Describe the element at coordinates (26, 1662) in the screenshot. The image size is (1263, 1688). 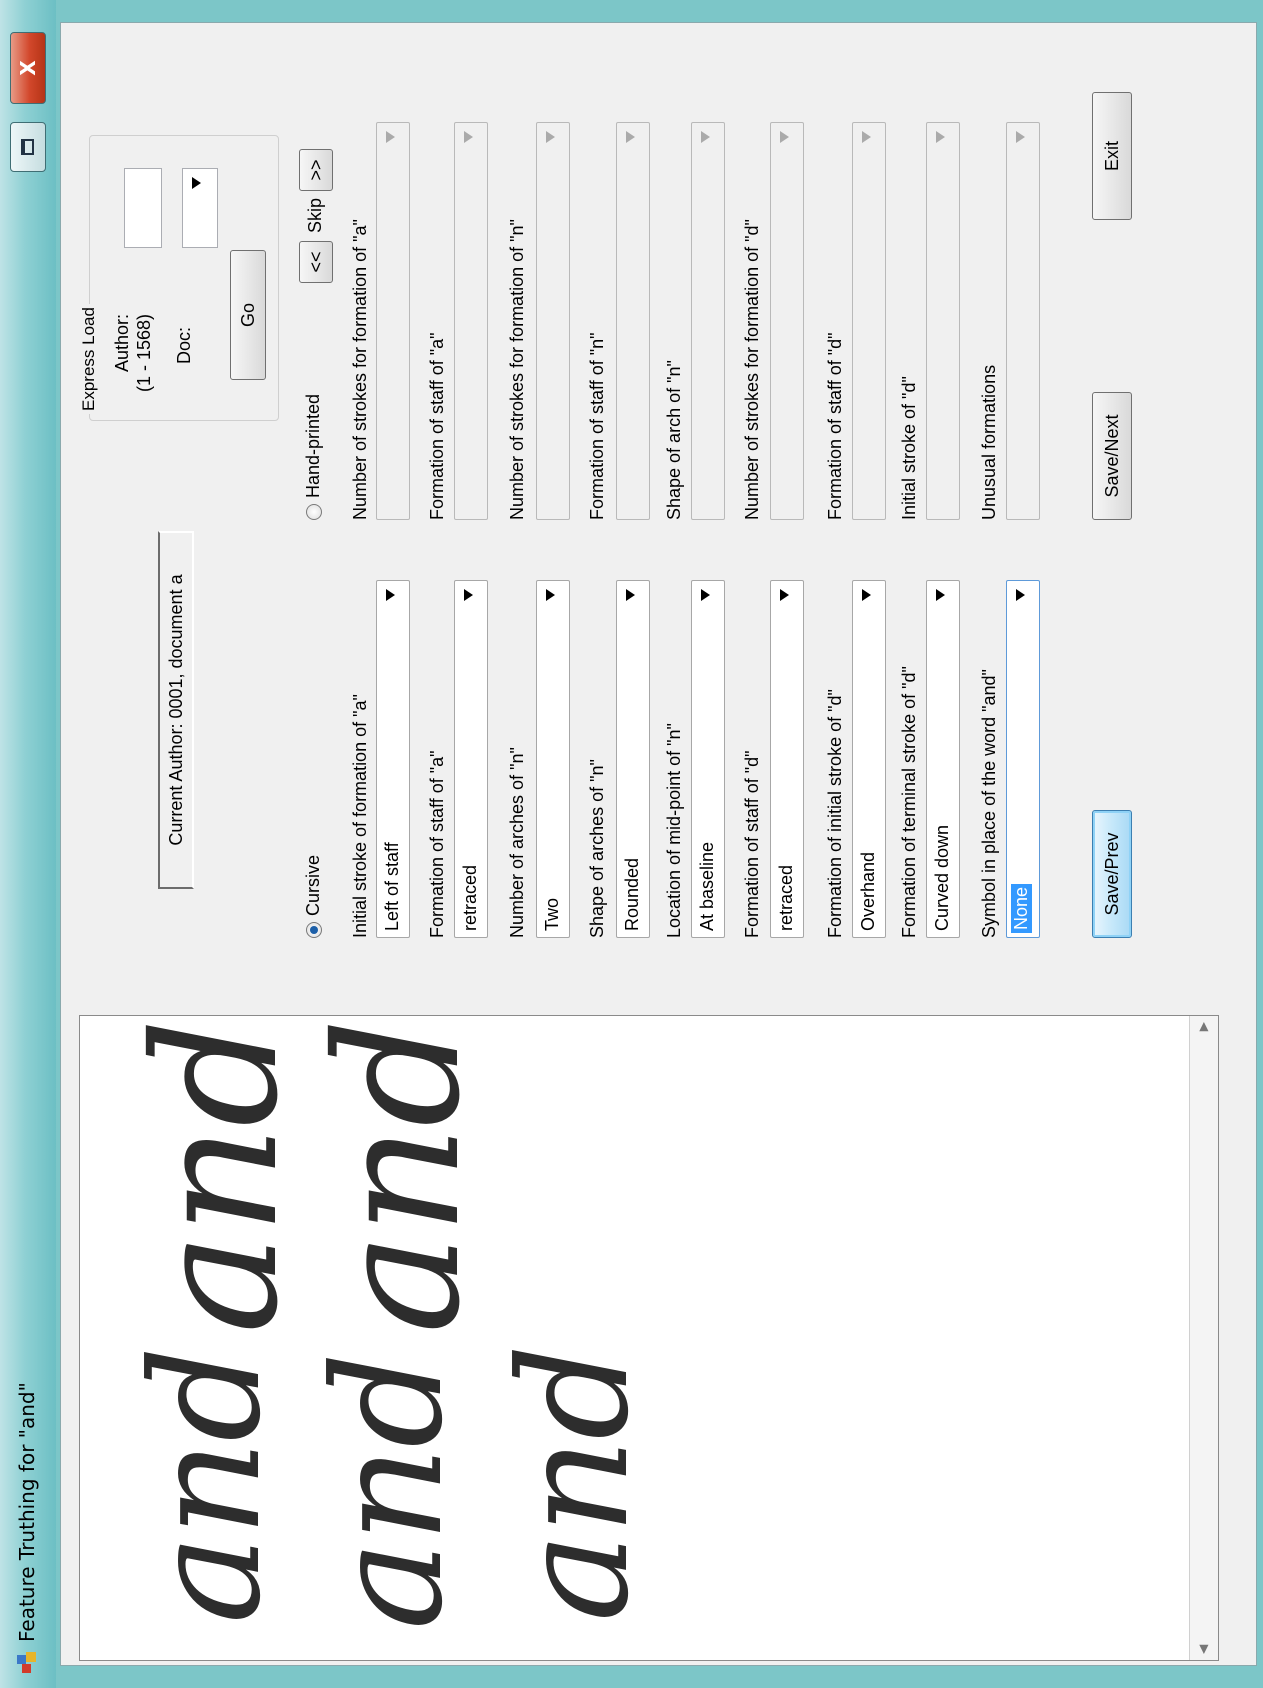
I see `app-icon` at that location.